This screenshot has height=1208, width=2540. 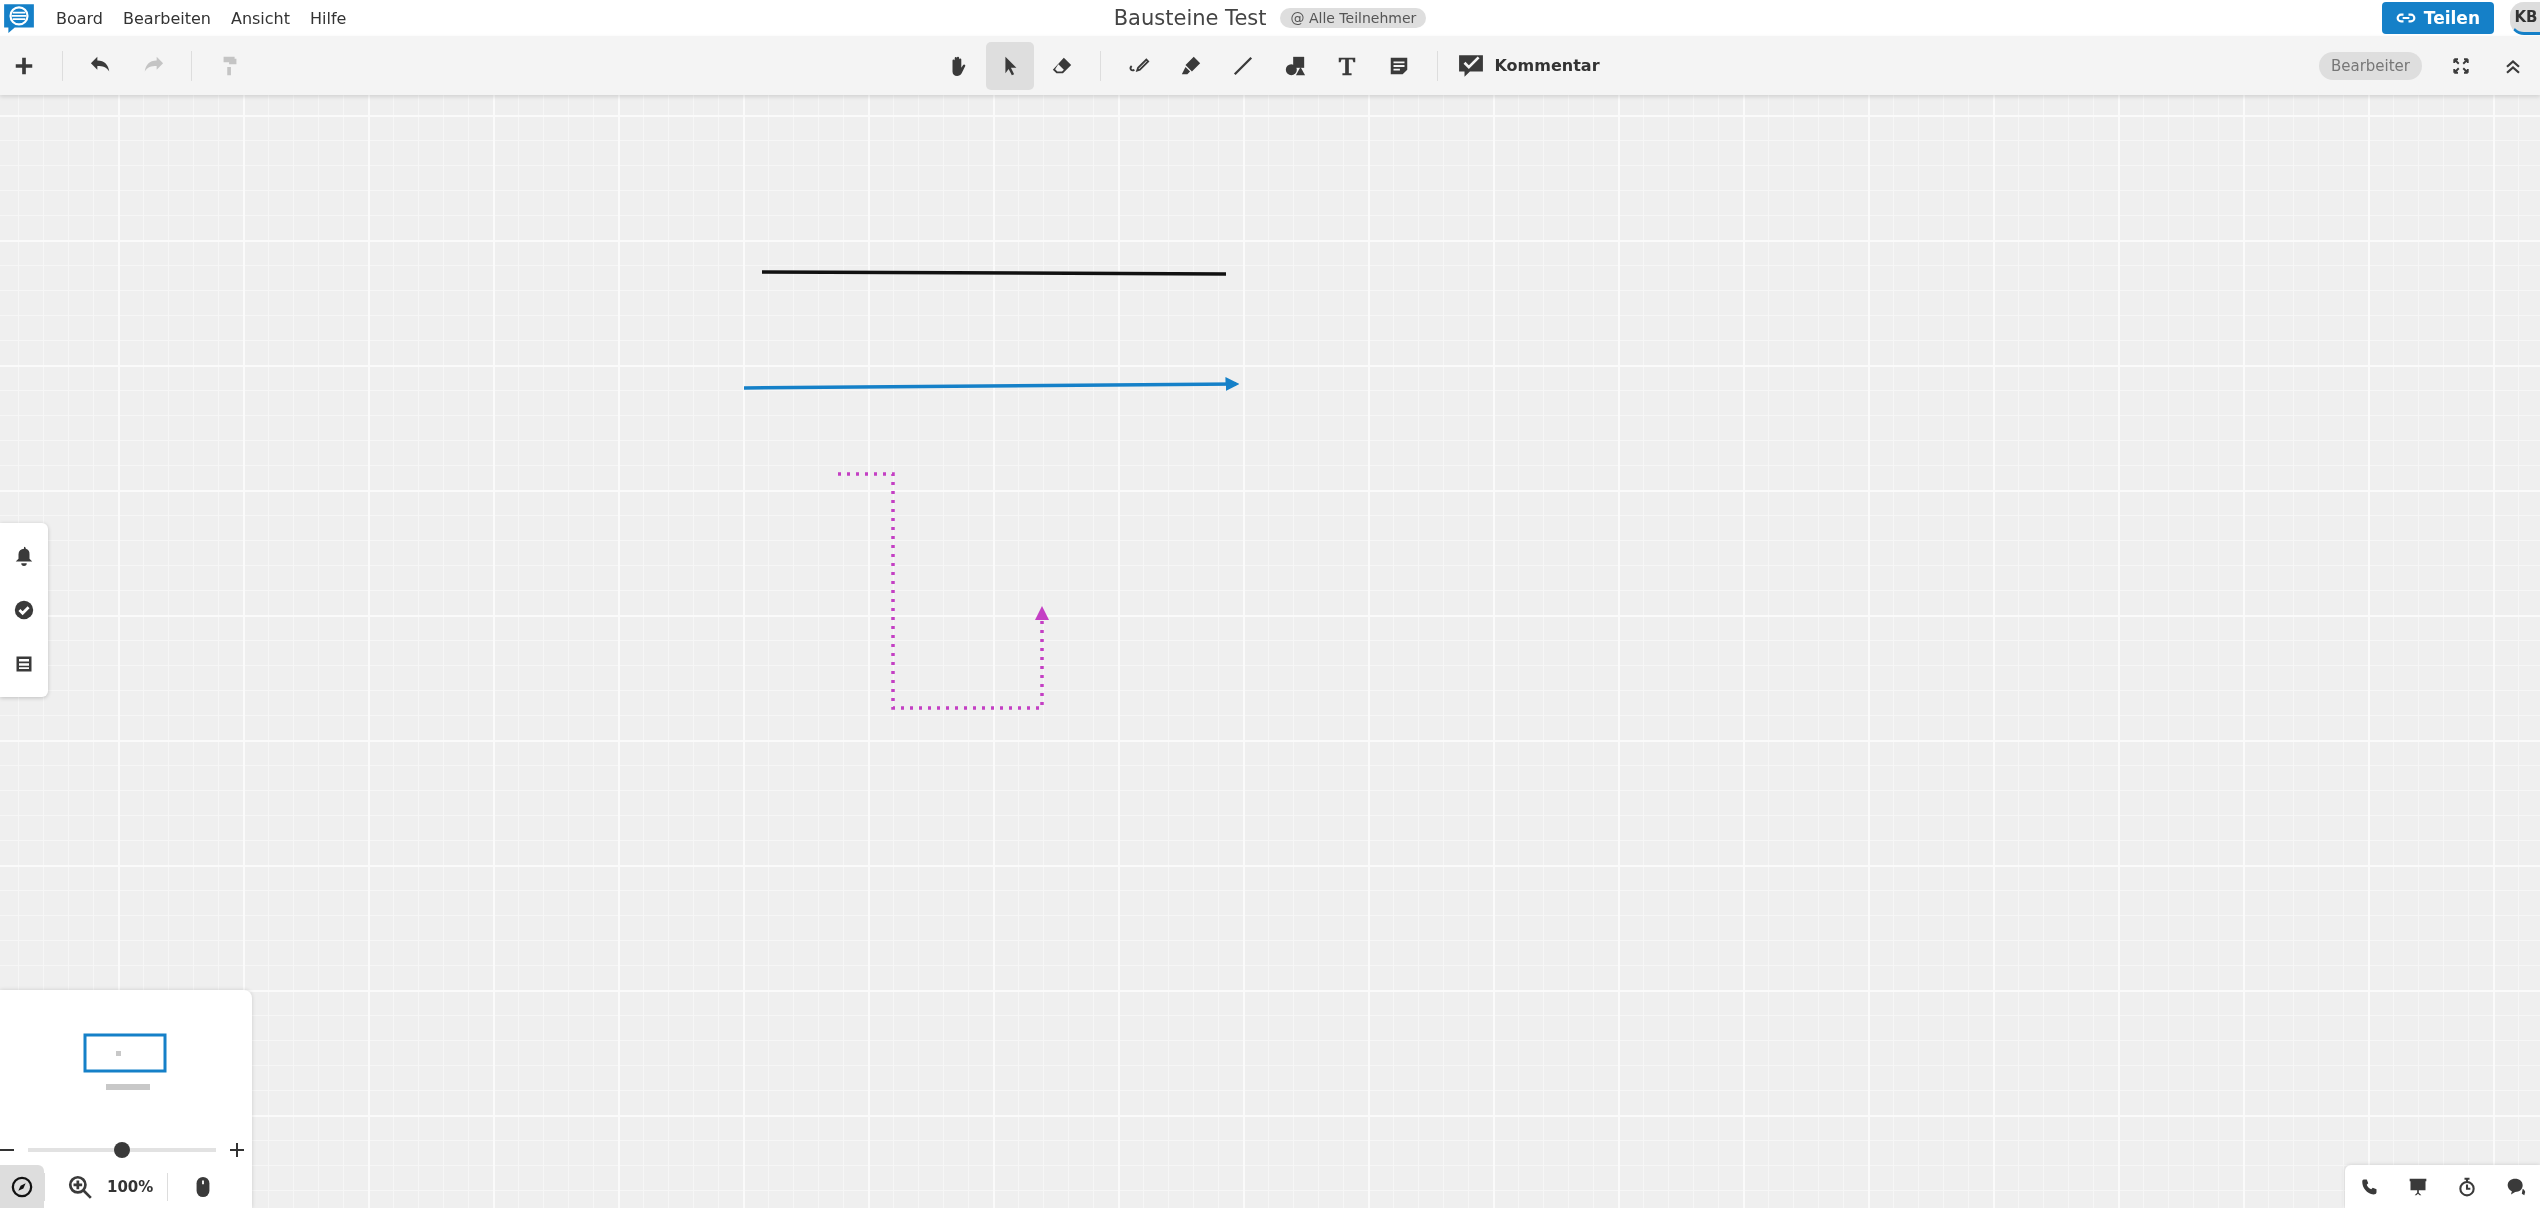 What do you see at coordinates (2370, 65) in the screenshot?
I see `role-chip: Bearbeiter` at bounding box center [2370, 65].